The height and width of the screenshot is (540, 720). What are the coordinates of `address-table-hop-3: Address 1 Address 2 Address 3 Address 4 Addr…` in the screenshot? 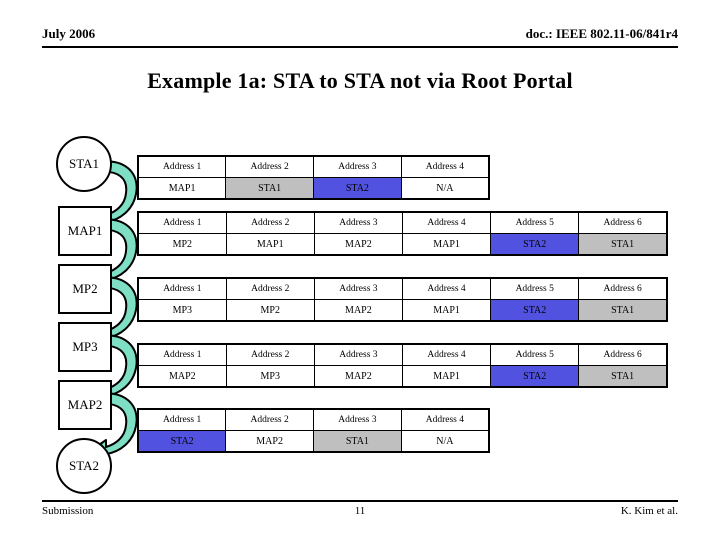 It's located at (402, 299).